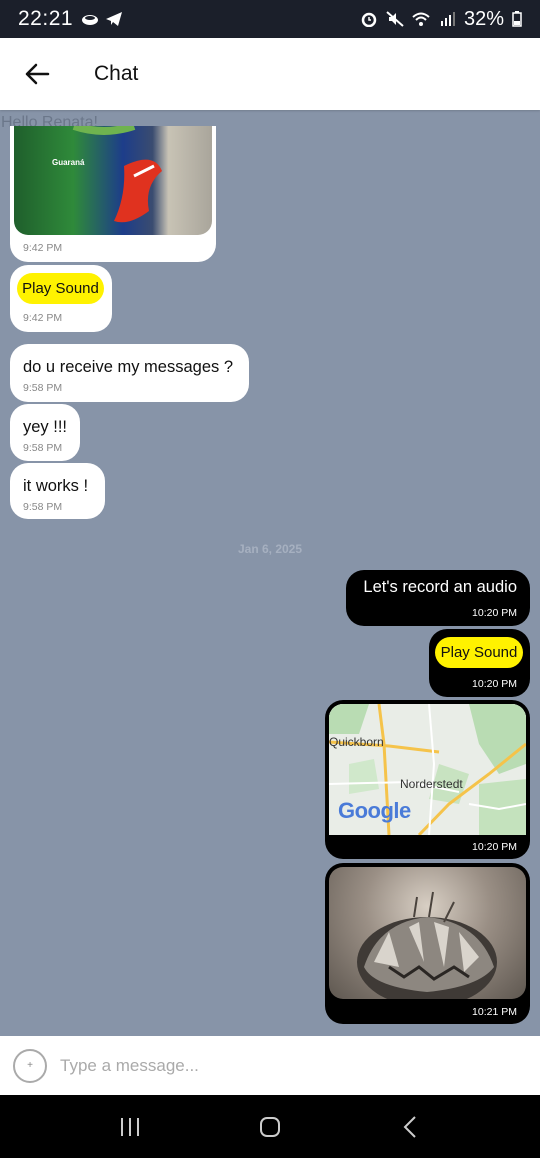  I want to click on mute-icon, so click(395, 19).